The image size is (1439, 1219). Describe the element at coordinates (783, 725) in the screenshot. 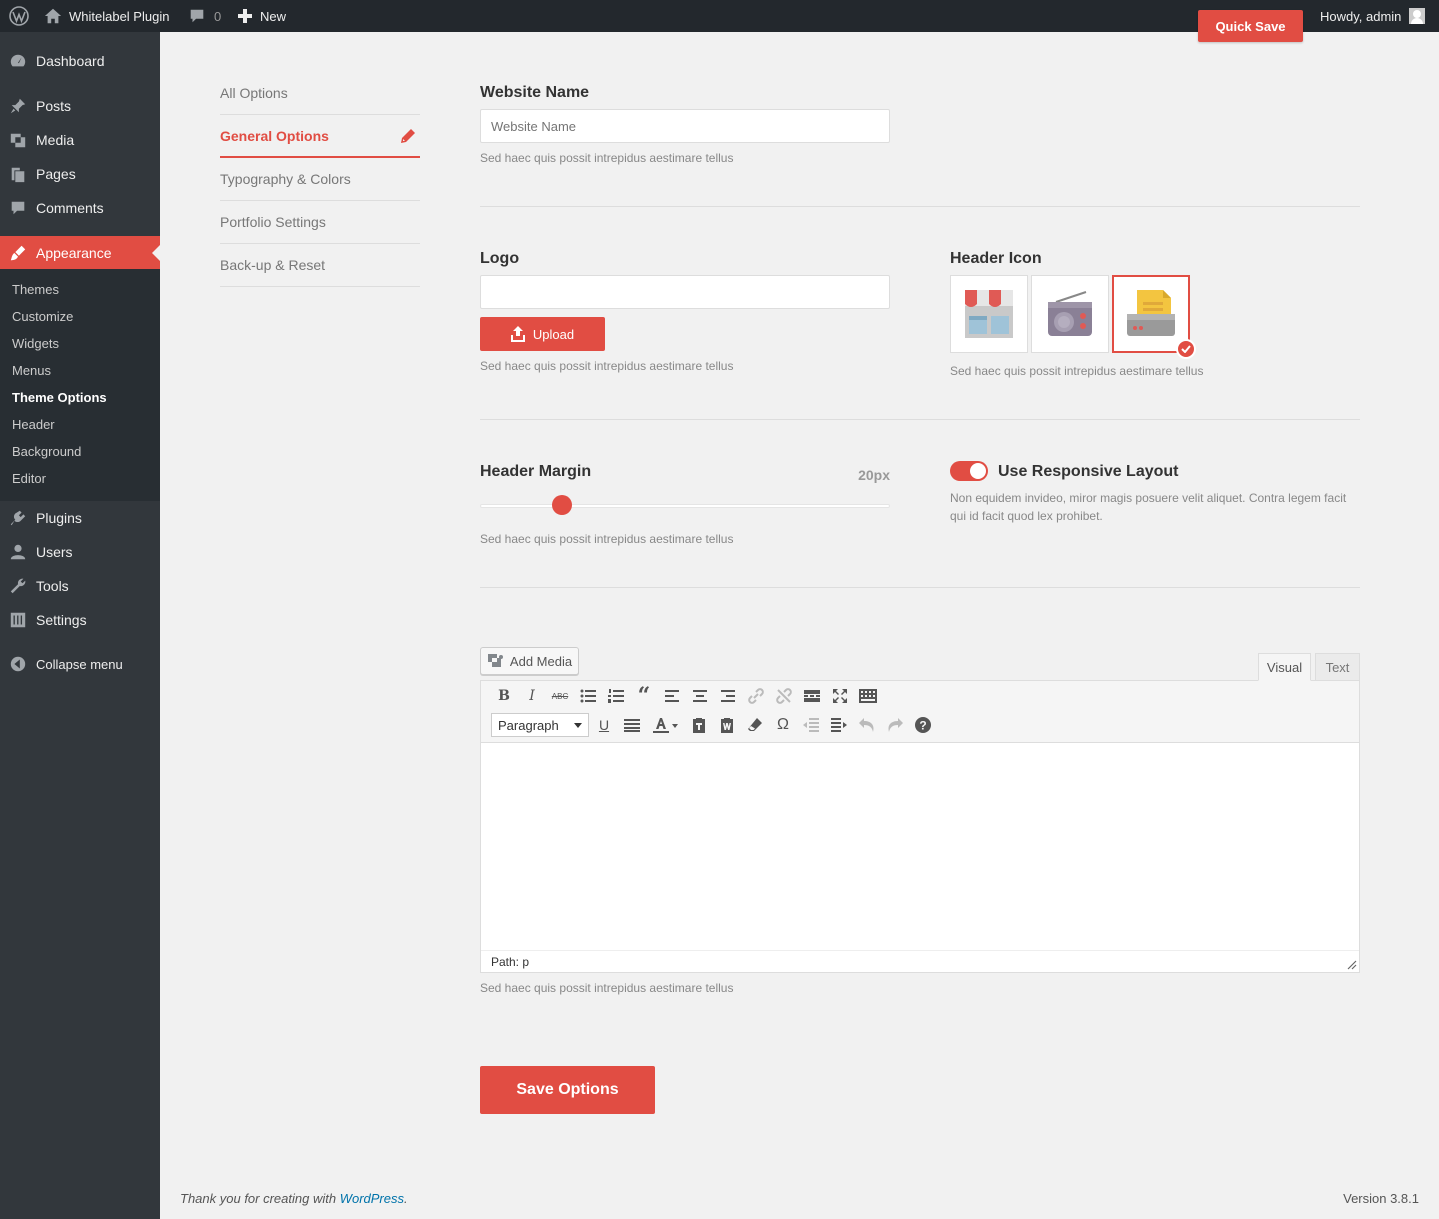

I see `special-character-button: Ω` at that location.